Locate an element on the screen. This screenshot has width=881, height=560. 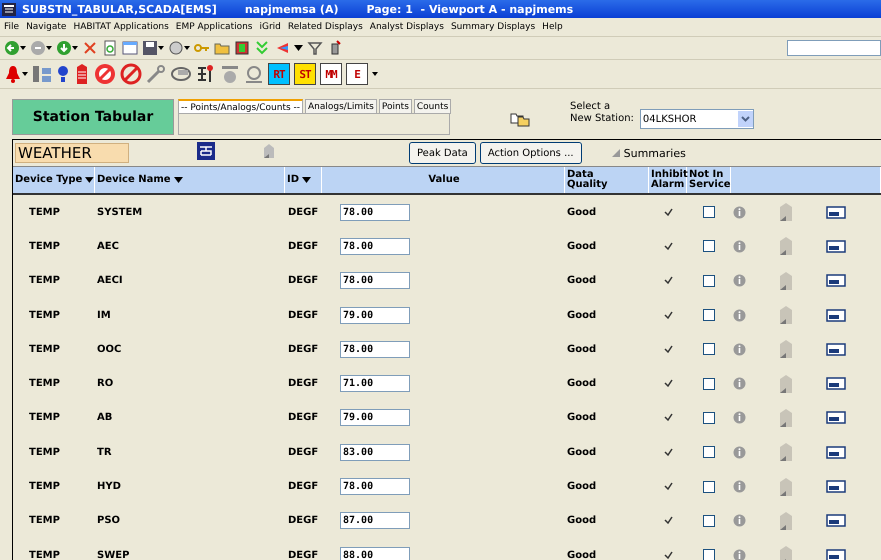
close-icon is located at coordinates (90, 48).